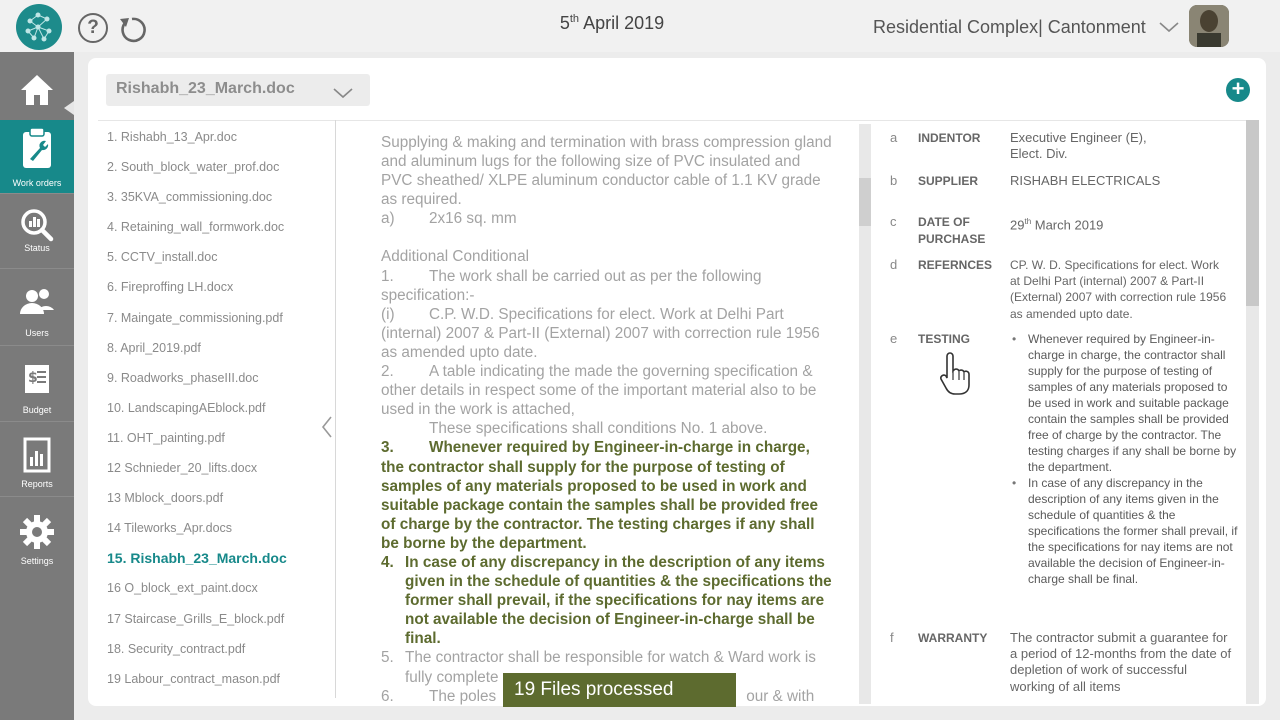  What do you see at coordinates (894, 137) in the screenshot?
I see `detail-letter: a` at bounding box center [894, 137].